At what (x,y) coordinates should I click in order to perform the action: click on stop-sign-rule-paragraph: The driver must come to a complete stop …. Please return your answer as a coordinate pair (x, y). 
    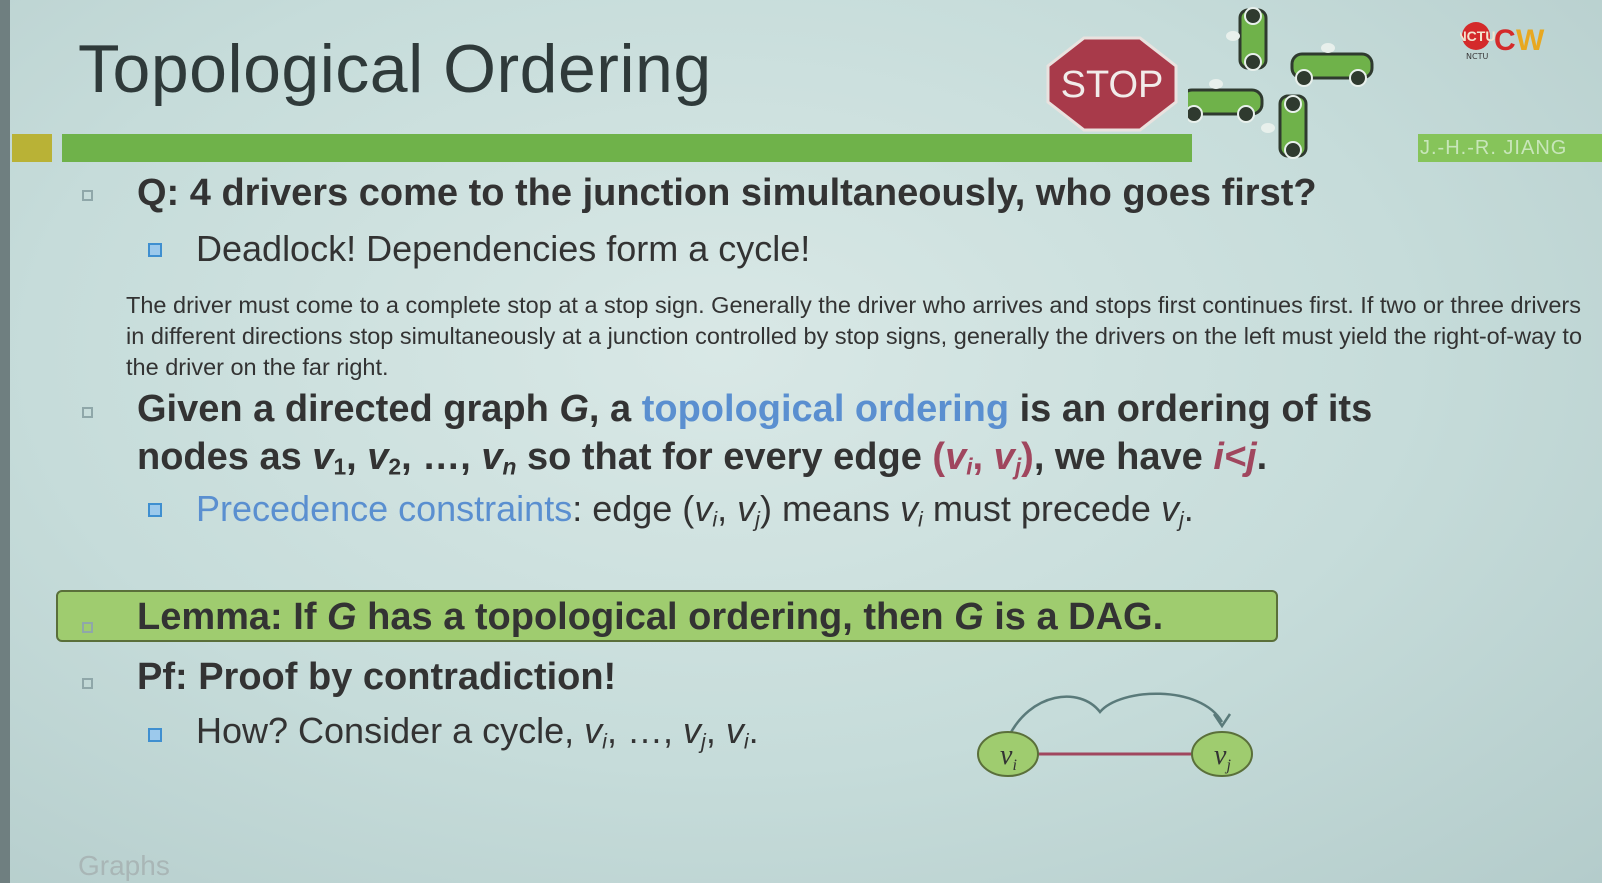
    Looking at the image, I should click on (854, 336).